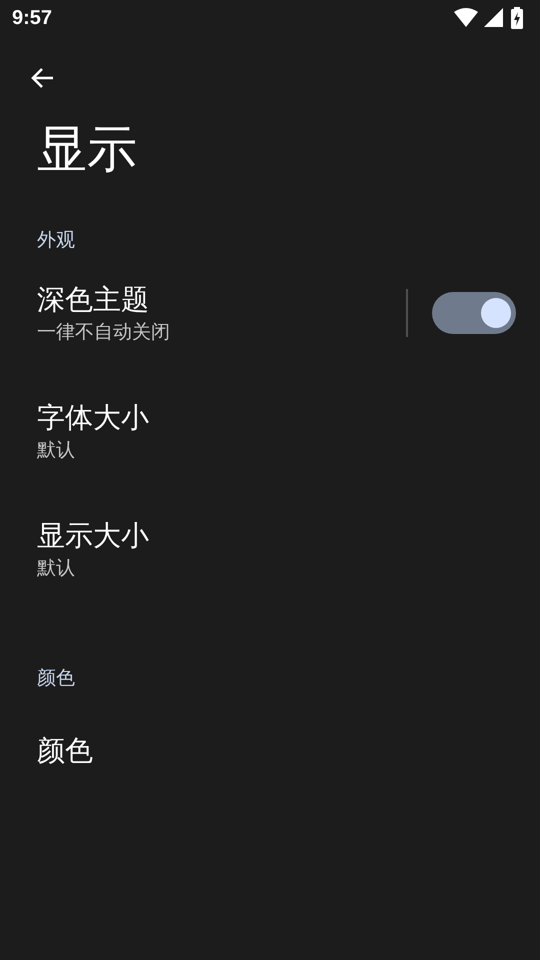 Image resolution: width=540 pixels, height=960 pixels. I want to click on status-time: 9:57, so click(32, 18).